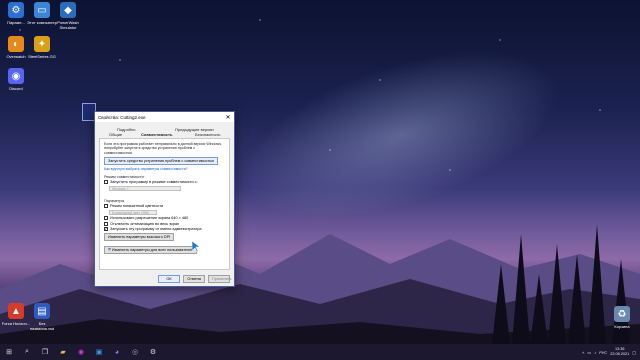 Image resolution: width=640 pixels, height=360 pixels. I want to click on forza-app-icon: ▲, so click(16, 311).